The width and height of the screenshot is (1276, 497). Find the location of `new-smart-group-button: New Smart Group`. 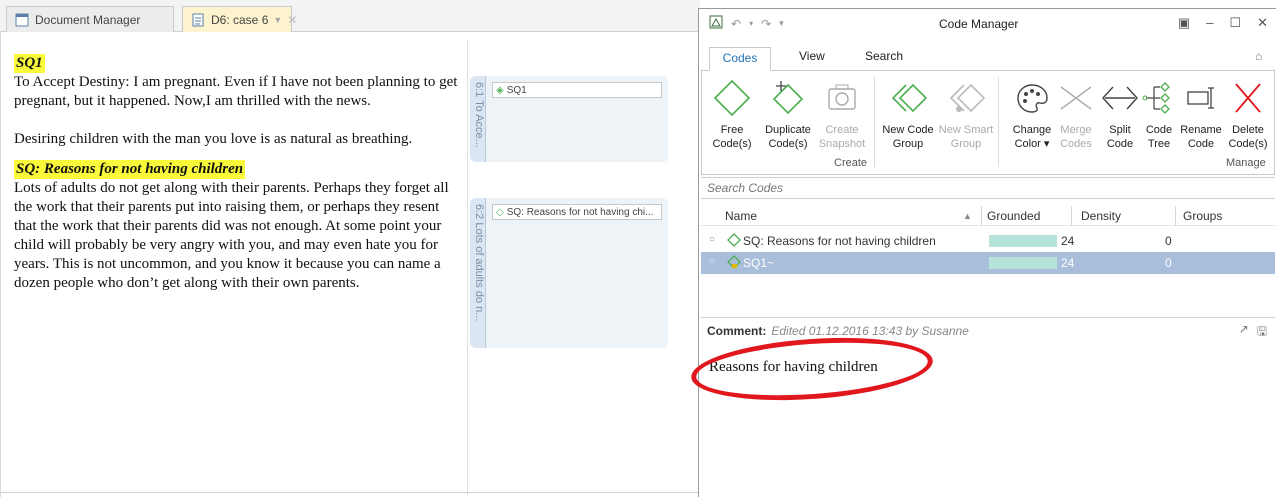

new-smart-group-button: New Smart Group is located at coordinates (966, 114).